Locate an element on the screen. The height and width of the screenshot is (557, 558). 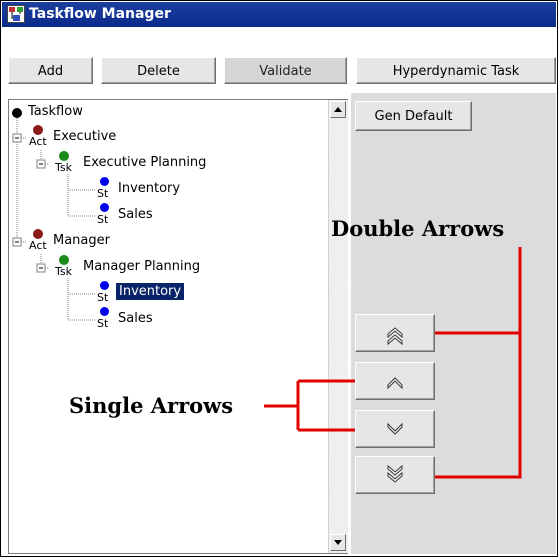
double-arrows-annotation: Double Arrows is located at coordinates (418, 228).